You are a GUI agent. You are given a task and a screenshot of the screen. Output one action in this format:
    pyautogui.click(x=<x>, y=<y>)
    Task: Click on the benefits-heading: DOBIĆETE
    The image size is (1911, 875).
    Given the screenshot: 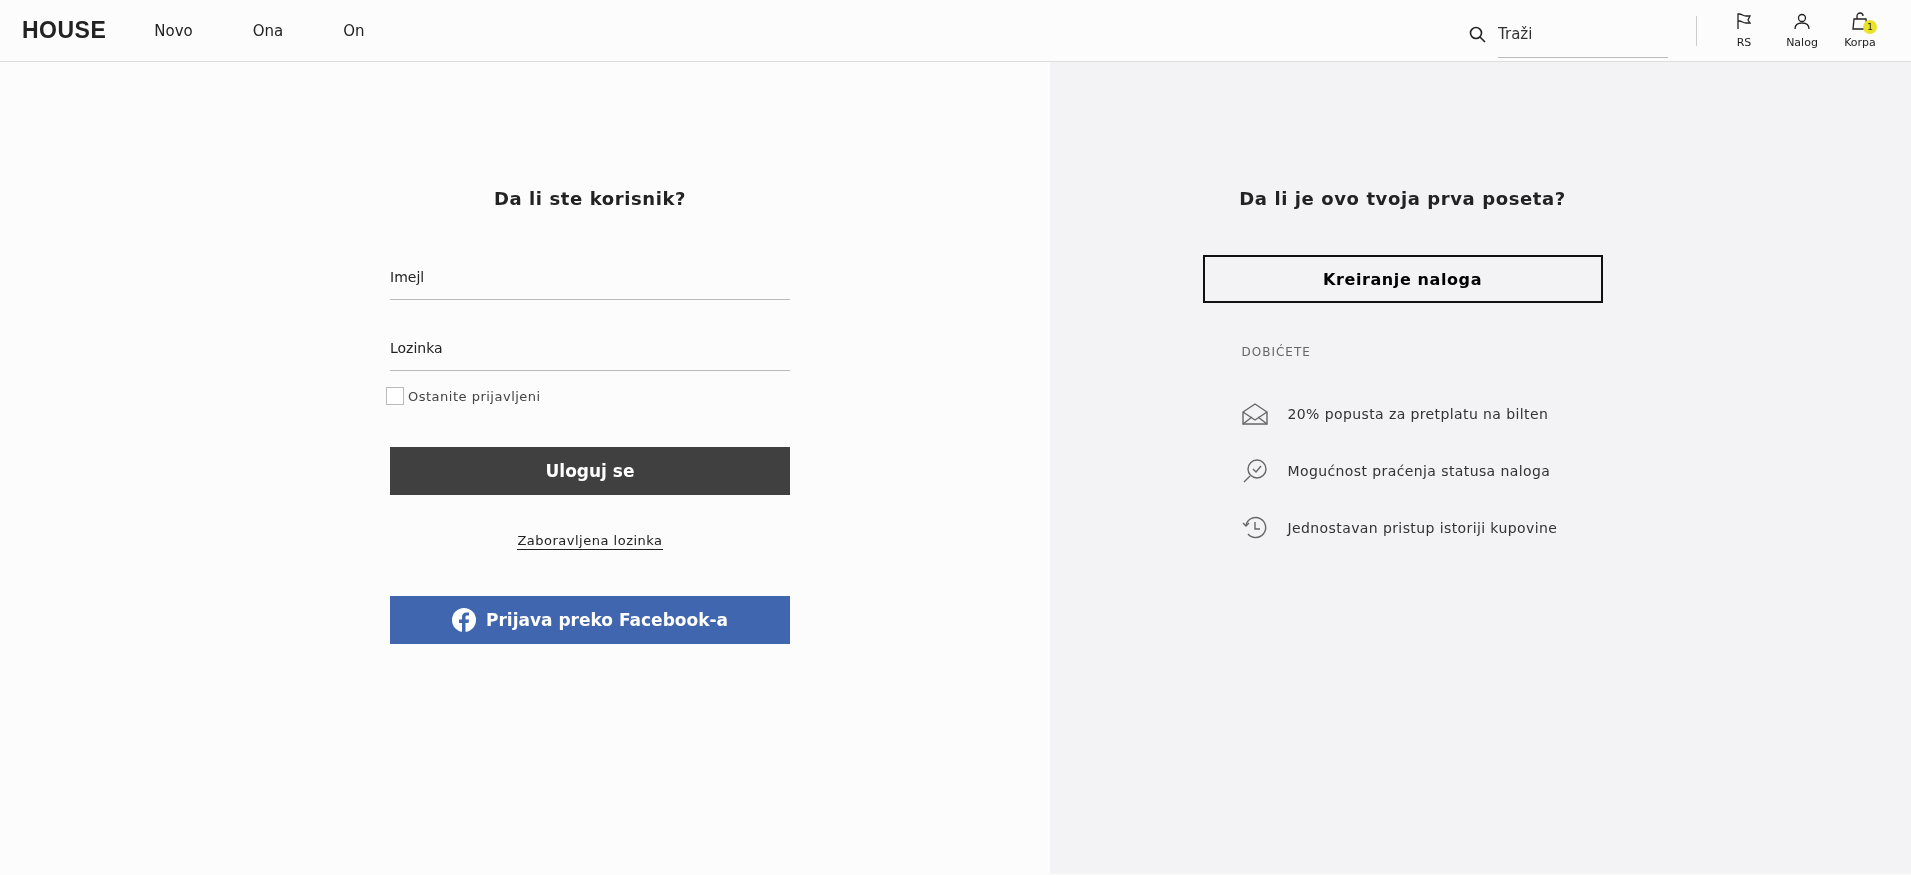 What is the action you would take?
    pyautogui.click(x=1276, y=352)
    